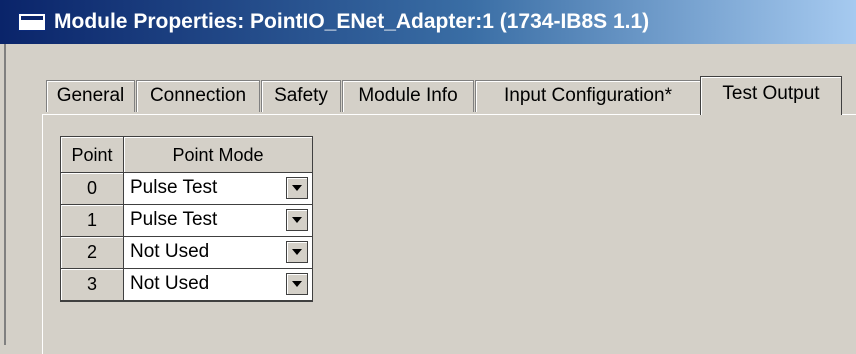 The width and height of the screenshot is (856, 354). What do you see at coordinates (588, 96) in the screenshot?
I see `tab-input-configuration: Input Configuration*` at bounding box center [588, 96].